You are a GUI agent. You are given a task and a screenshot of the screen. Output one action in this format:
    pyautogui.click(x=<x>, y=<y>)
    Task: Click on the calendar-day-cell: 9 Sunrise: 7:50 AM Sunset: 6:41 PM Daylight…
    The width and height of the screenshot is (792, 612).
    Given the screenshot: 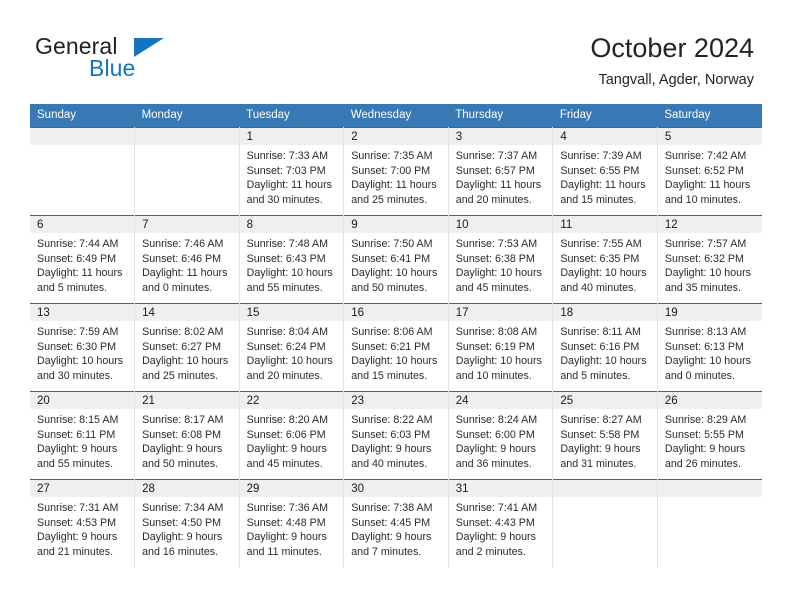 What is the action you would take?
    pyautogui.click(x=396, y=259)
    